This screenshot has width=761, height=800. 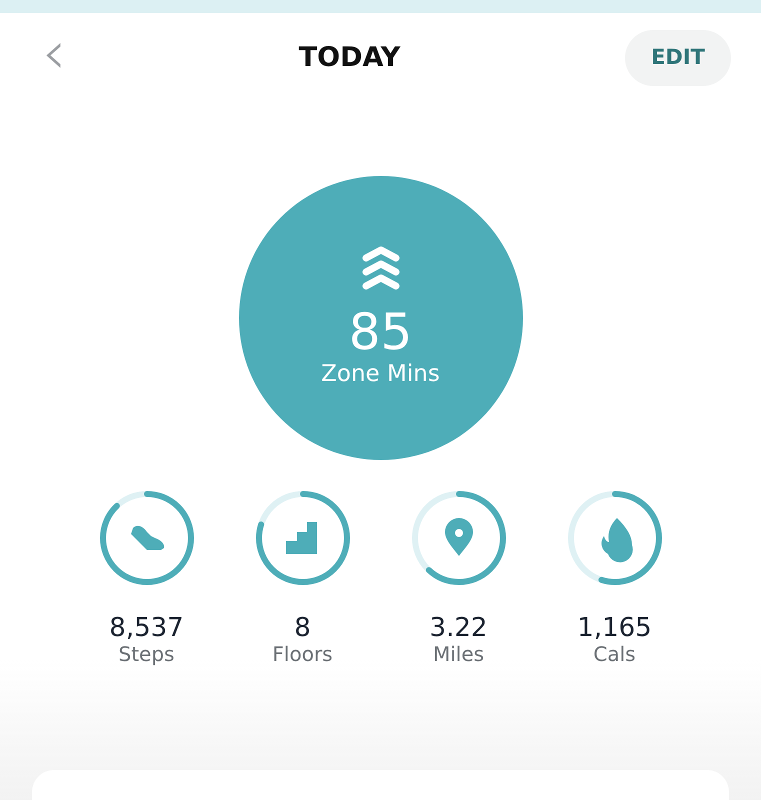 What do you see at coordinates (458, 537) in the screenshot?
I see `map-pin-icon` at bounding box center [458, 537].